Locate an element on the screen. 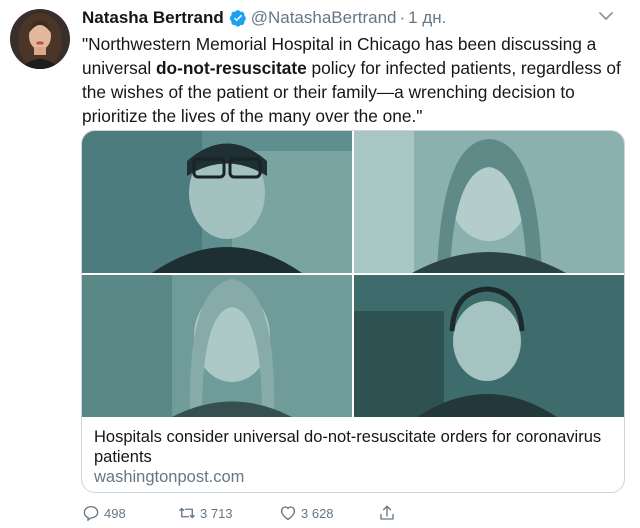  like-count: 3 628 is located at coordinates (317, 513).